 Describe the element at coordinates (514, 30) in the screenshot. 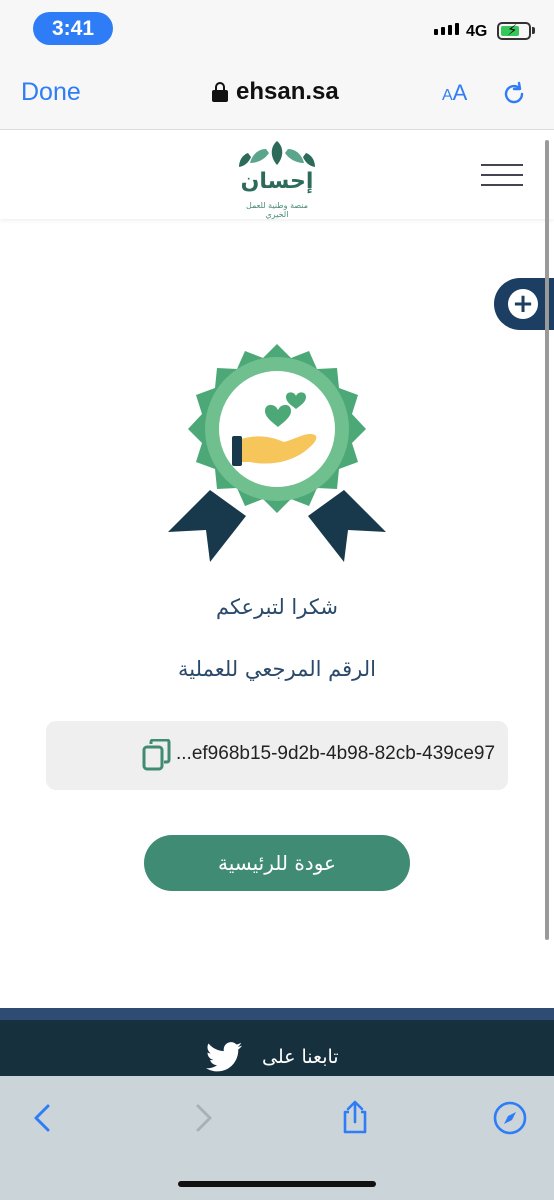

I see `battery-icon: ⚡` at that location.